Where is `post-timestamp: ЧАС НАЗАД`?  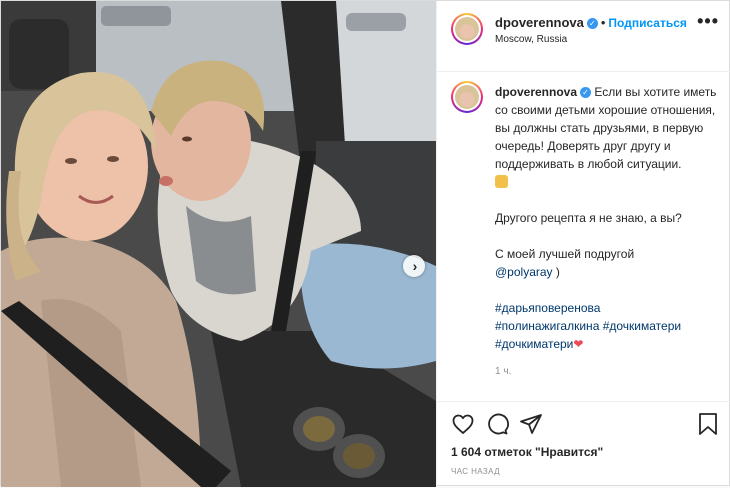 post-timestamp: ЧАС НАЗАД is located at coordinates (475, 471).